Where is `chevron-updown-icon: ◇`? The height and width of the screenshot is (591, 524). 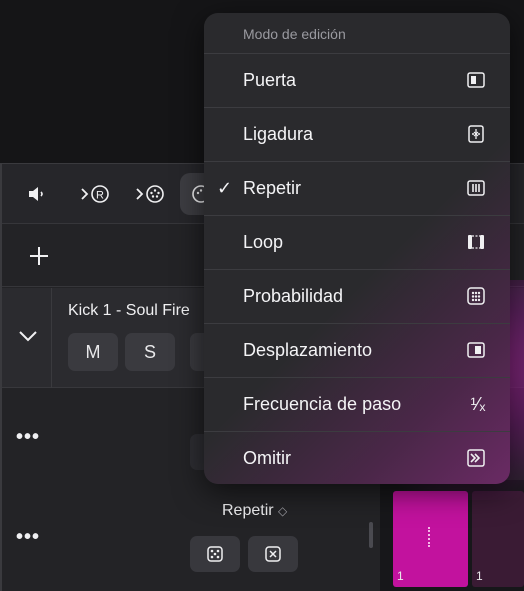
chevron-updown-icon: ◇ is located at coordinates (283, 511).